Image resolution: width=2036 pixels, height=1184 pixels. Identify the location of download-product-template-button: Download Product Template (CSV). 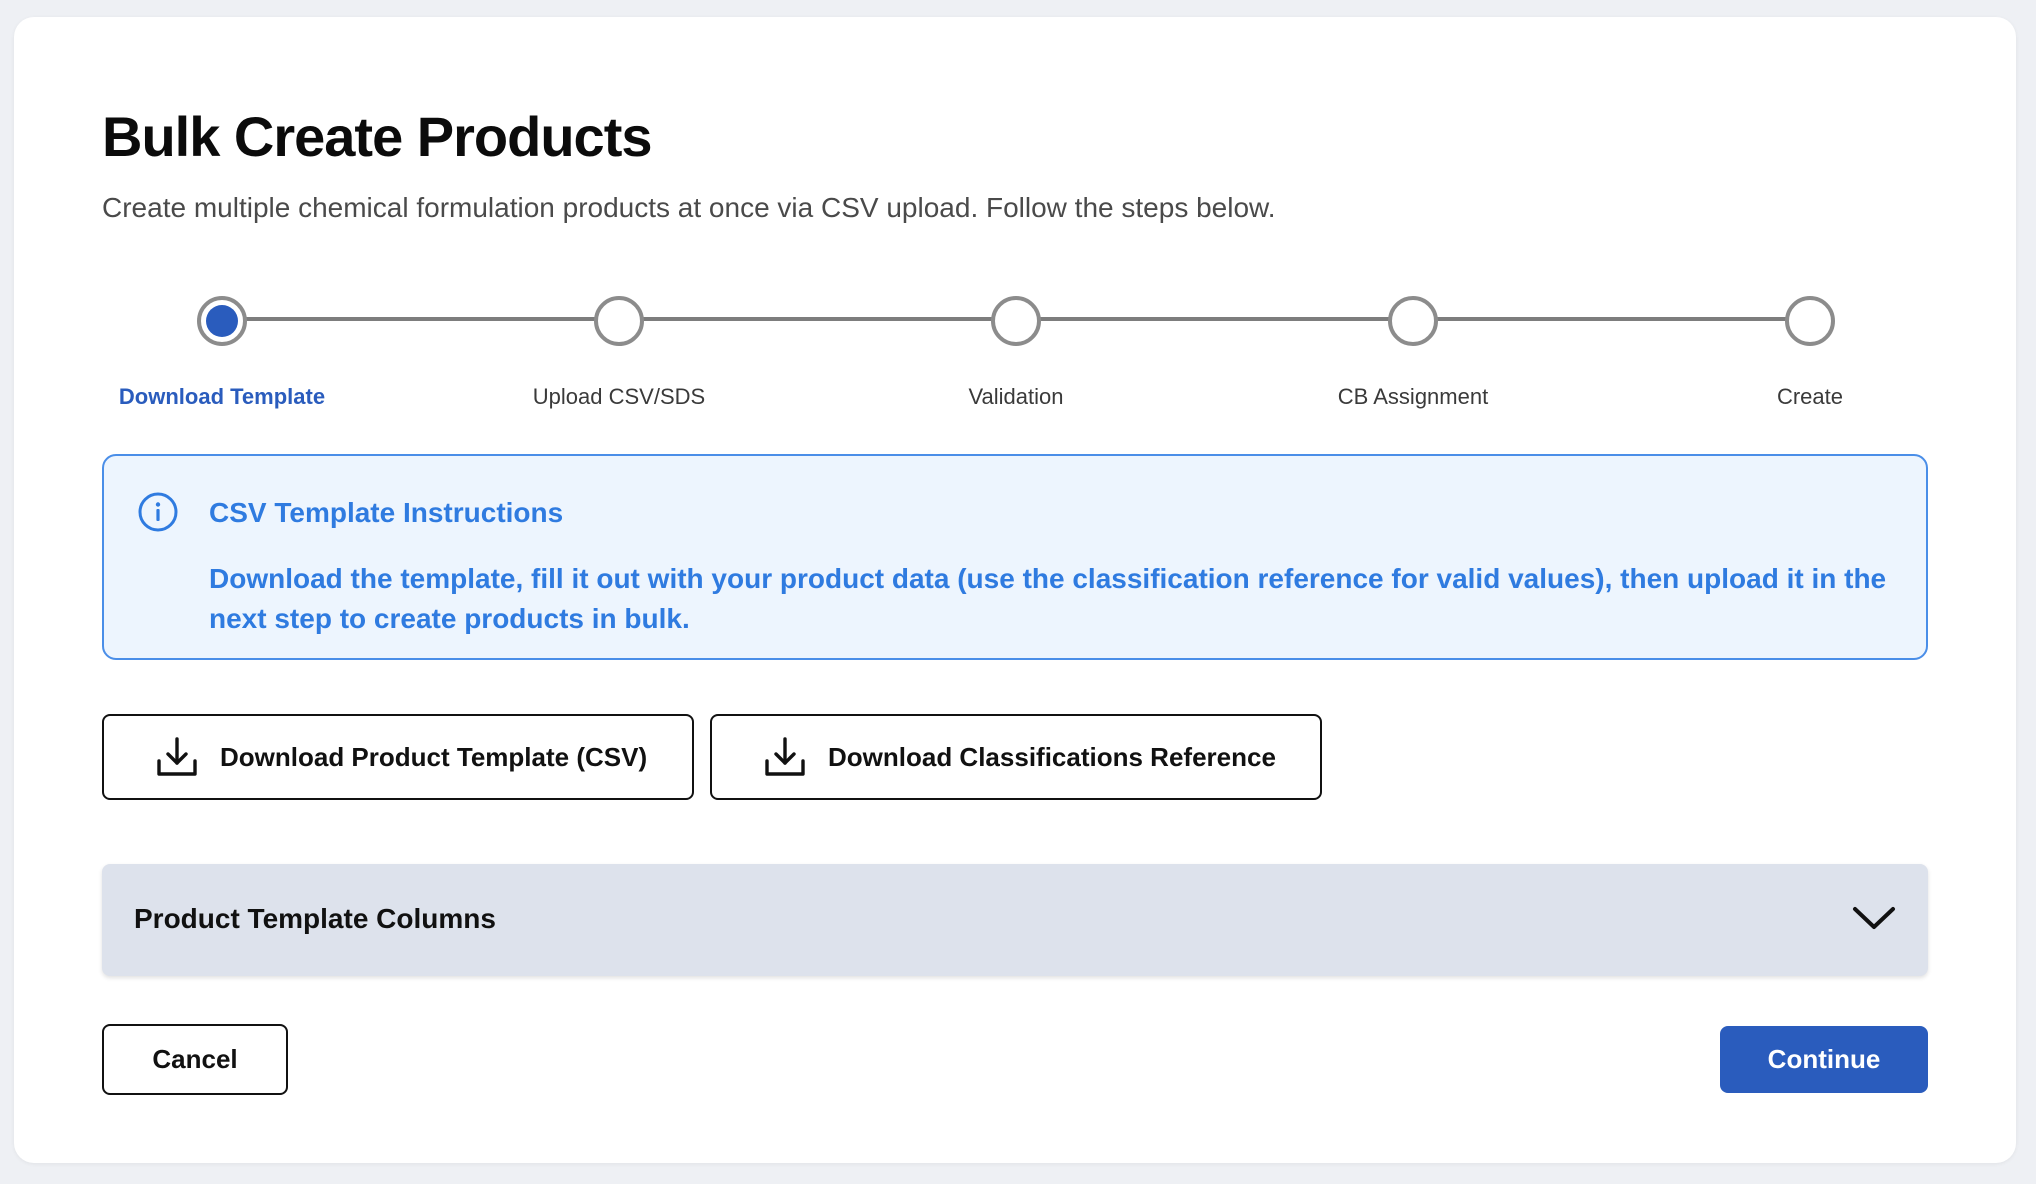
(398, 757).